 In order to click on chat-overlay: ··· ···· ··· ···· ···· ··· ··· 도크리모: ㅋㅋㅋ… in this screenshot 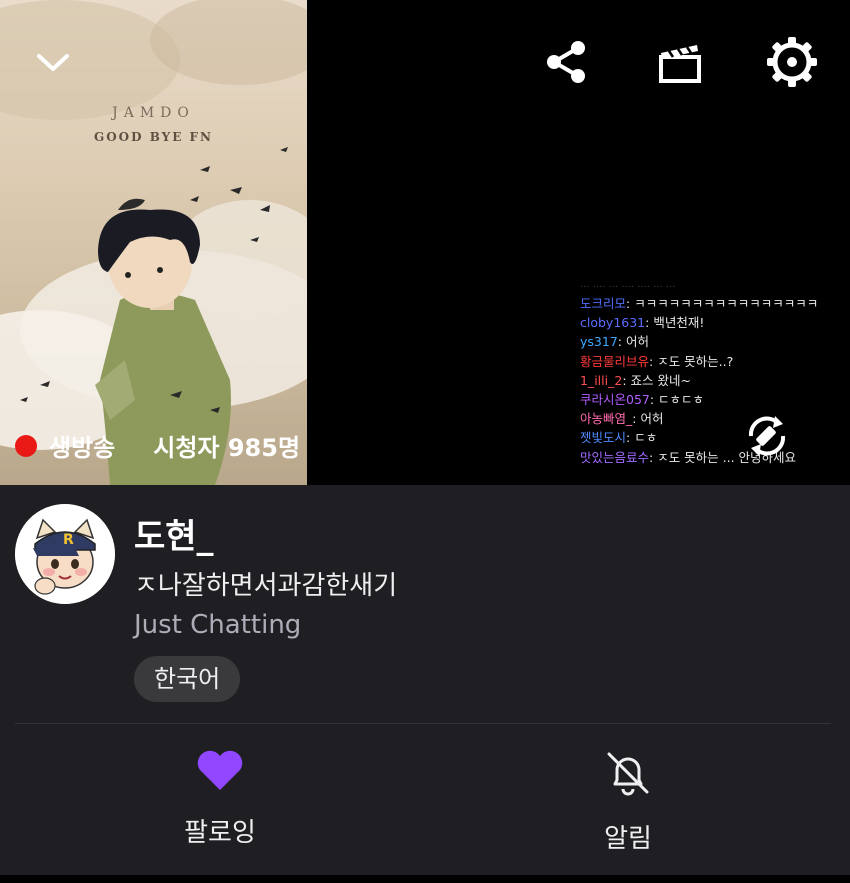, I will do `click(711, 374)`.